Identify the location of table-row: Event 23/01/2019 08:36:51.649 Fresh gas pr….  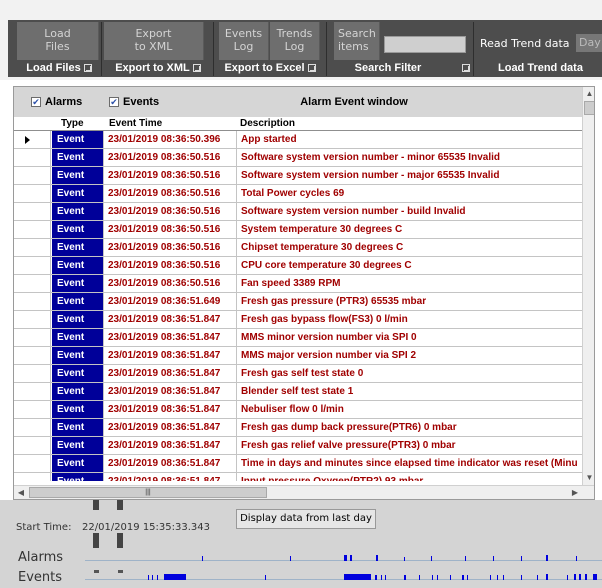
(298, 302).